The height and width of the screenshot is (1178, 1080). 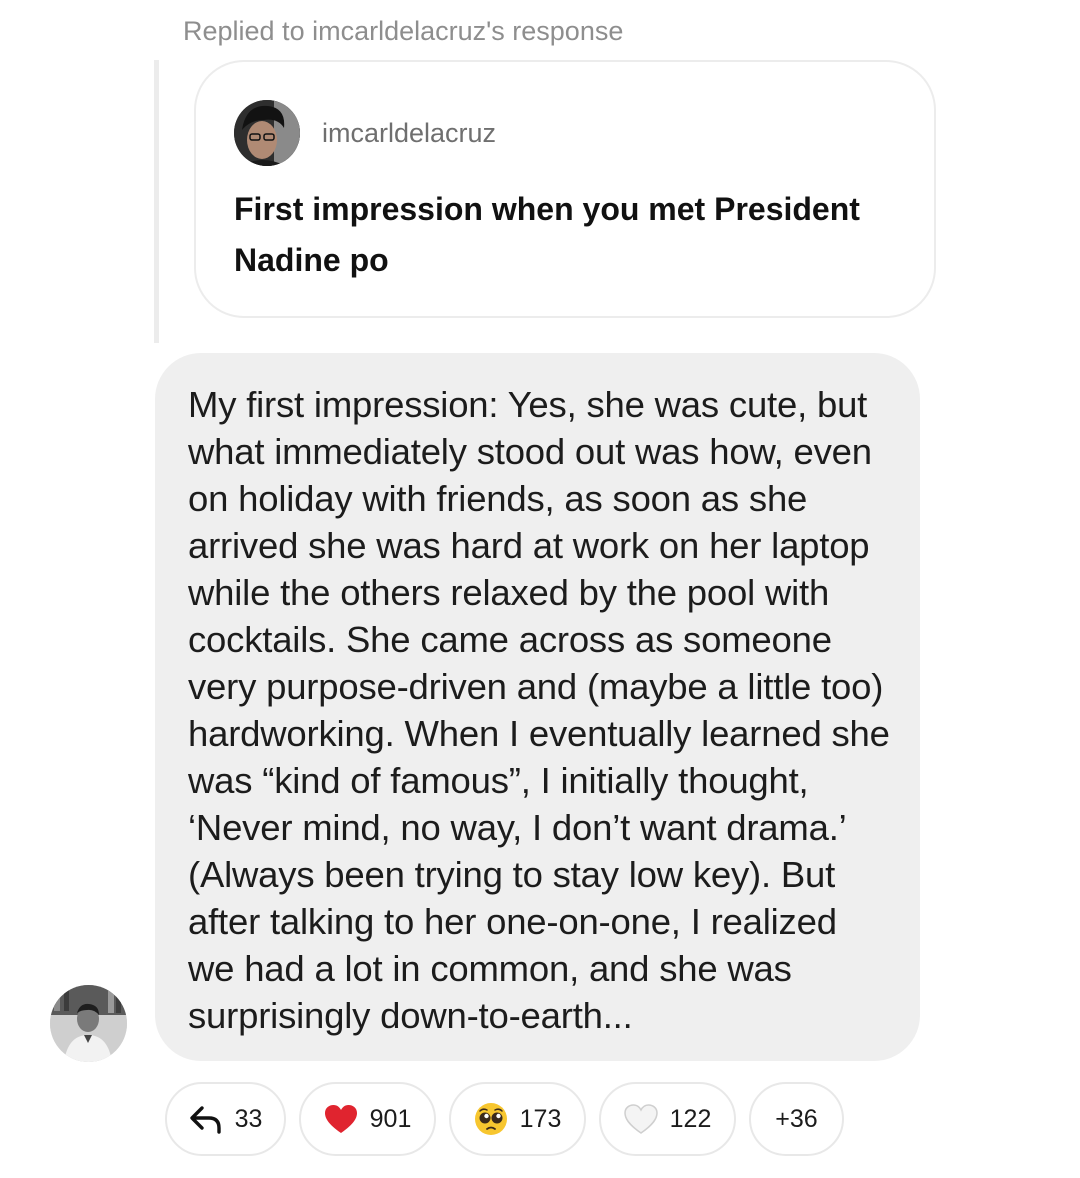 I want to click on sender-avatar, so click(x=88, y=1023).